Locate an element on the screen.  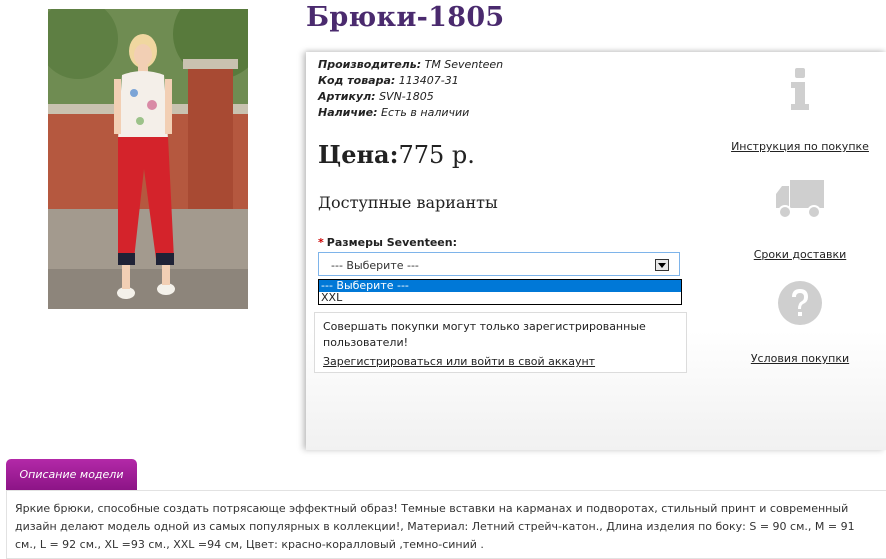
page-title: Брюки-1805 is located at coordinates (405, 17).